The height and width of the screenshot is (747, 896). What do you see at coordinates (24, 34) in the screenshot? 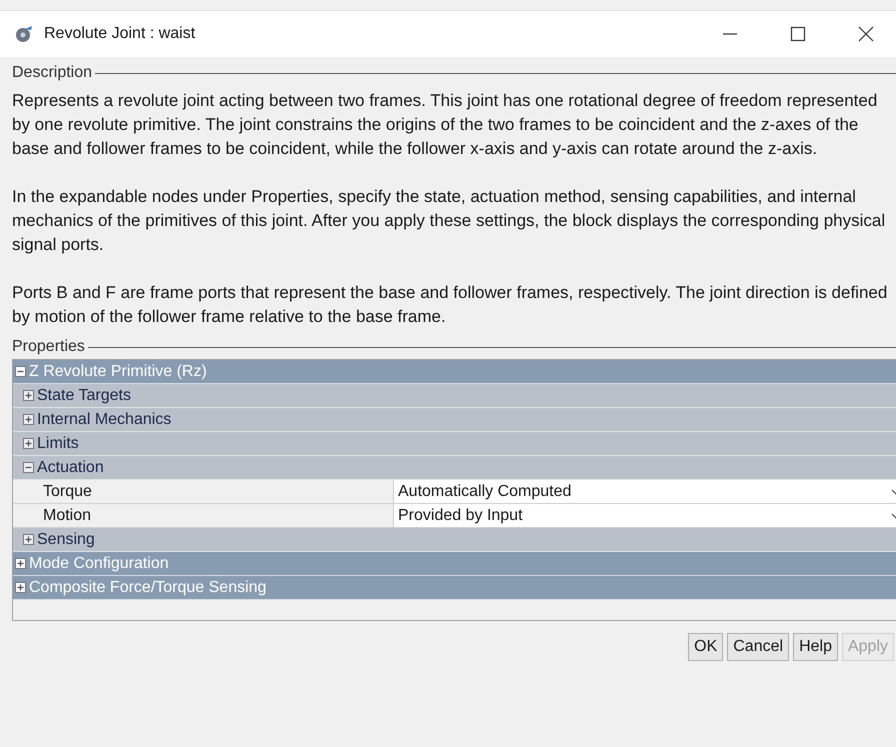
I see `joint-icon` at bounding box center [24, 34].